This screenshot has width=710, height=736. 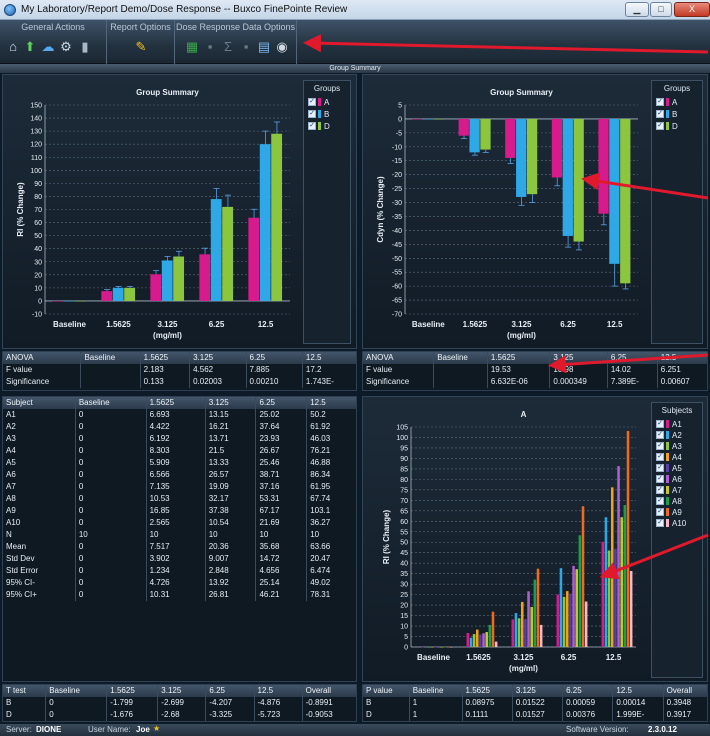 What do you see at coordinates (179, 427) in the screenshot?
I see `table-row: A2 0 4.422 16.21 37.64 61.92` at bounding box center [179, 427].